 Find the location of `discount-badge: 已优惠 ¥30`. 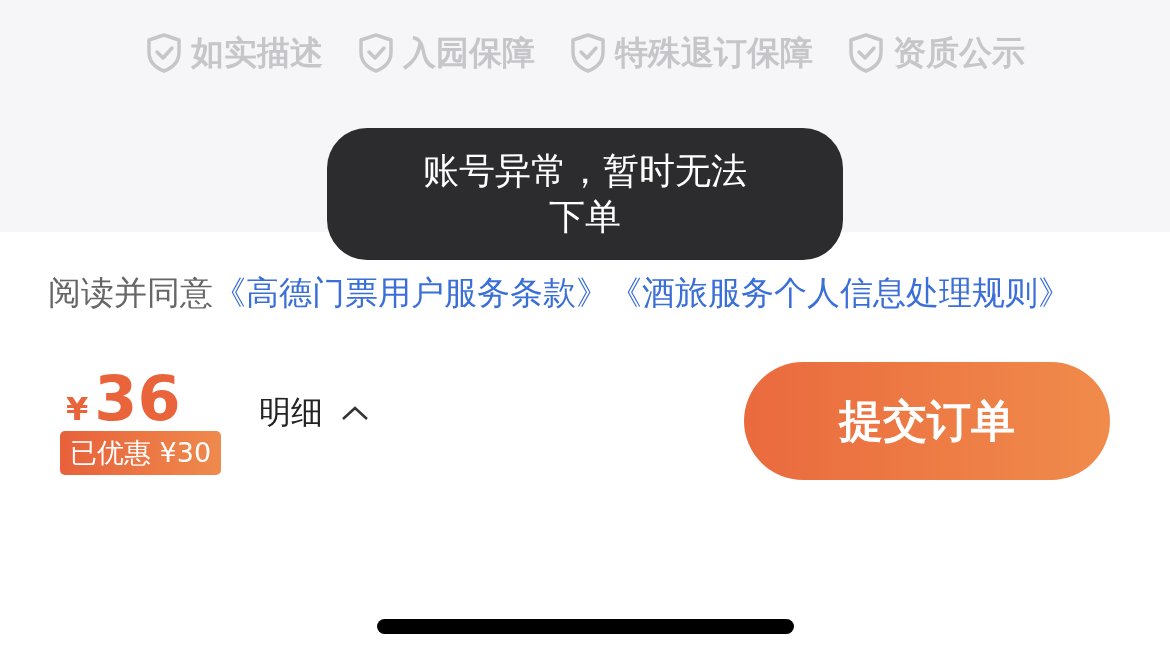

discount-badge: 已优惠 ¥30 is located at coordinates (141, 453).